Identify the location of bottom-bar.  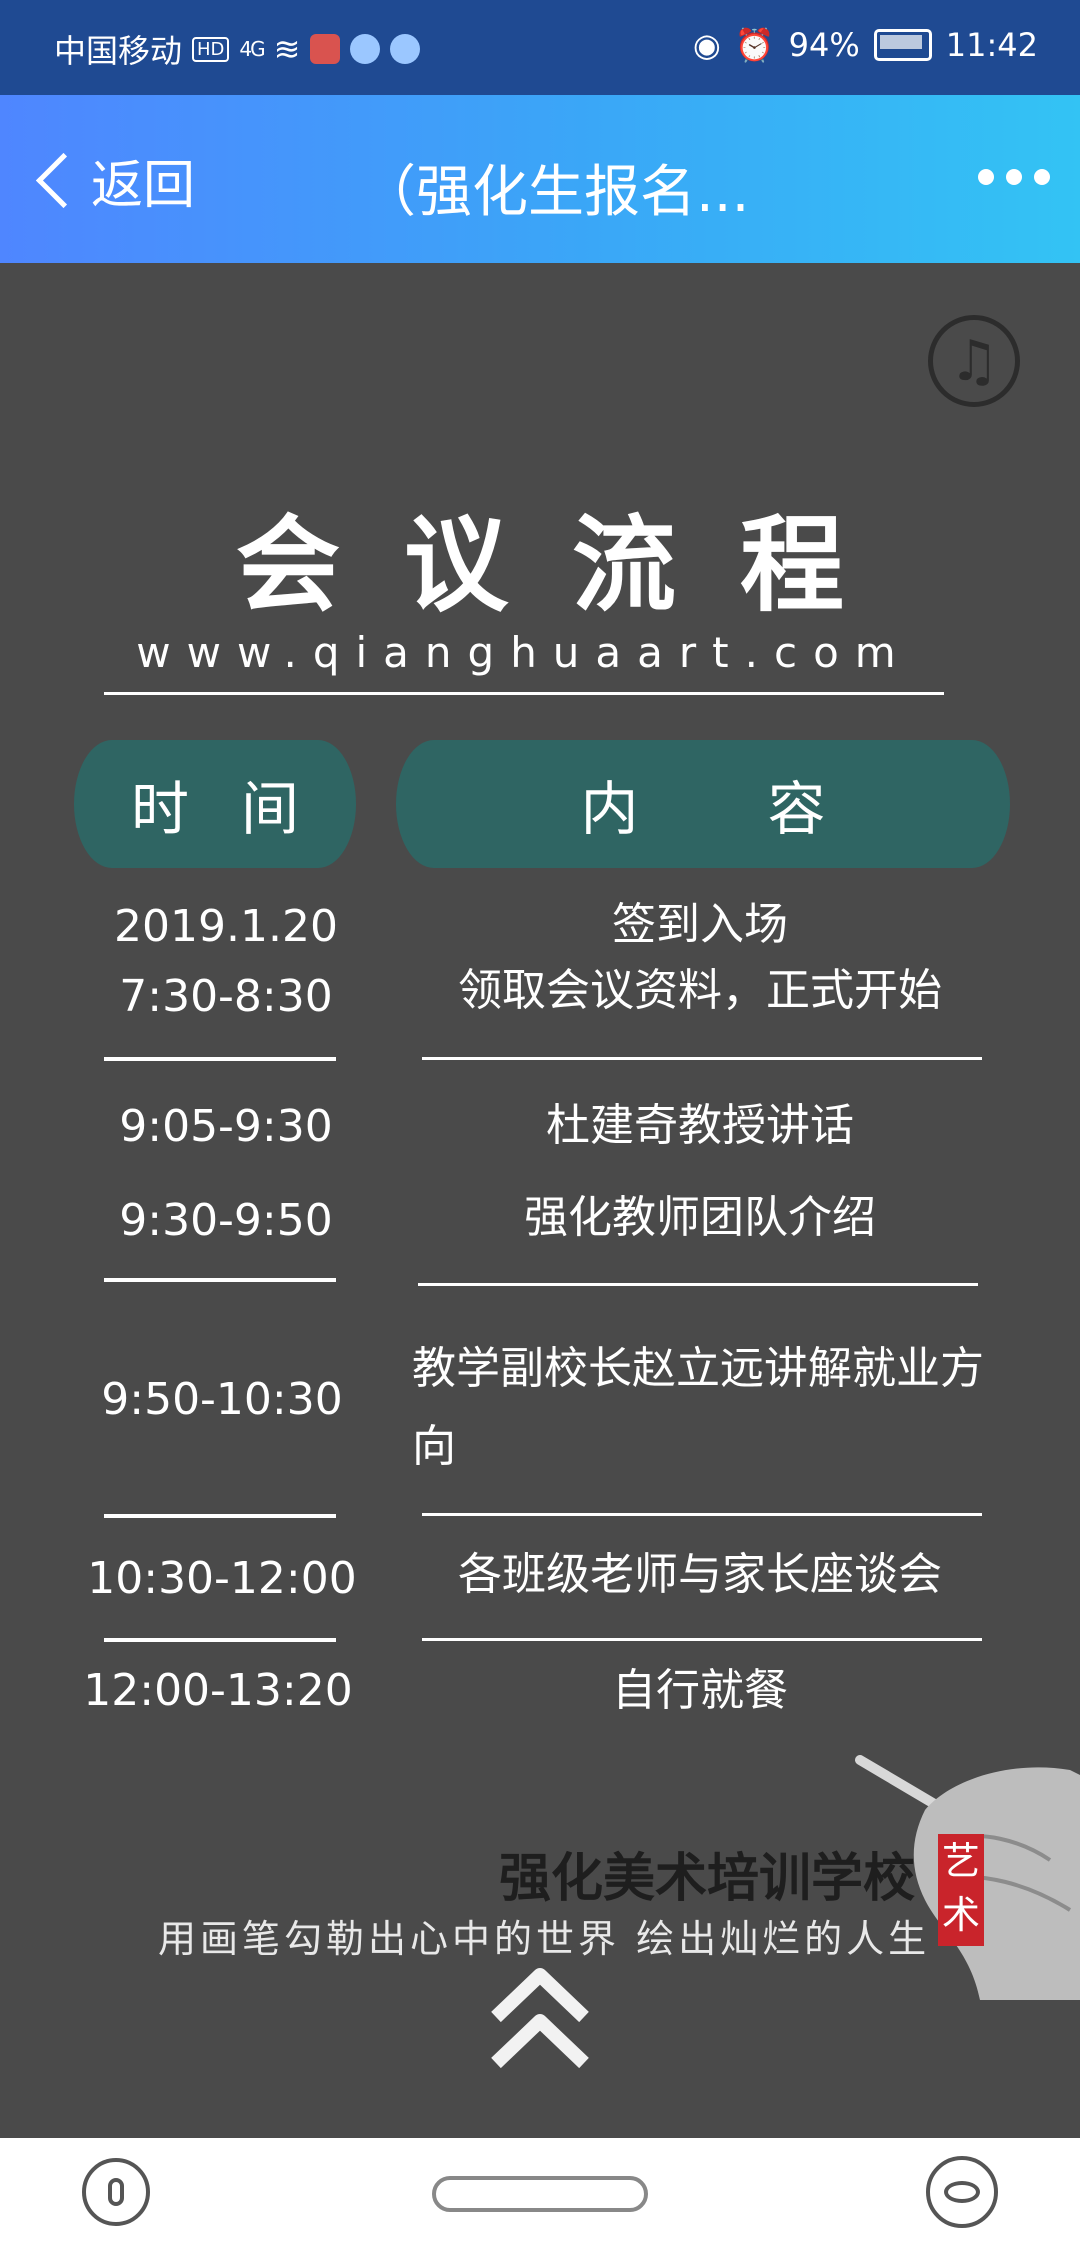
(540, 2191).